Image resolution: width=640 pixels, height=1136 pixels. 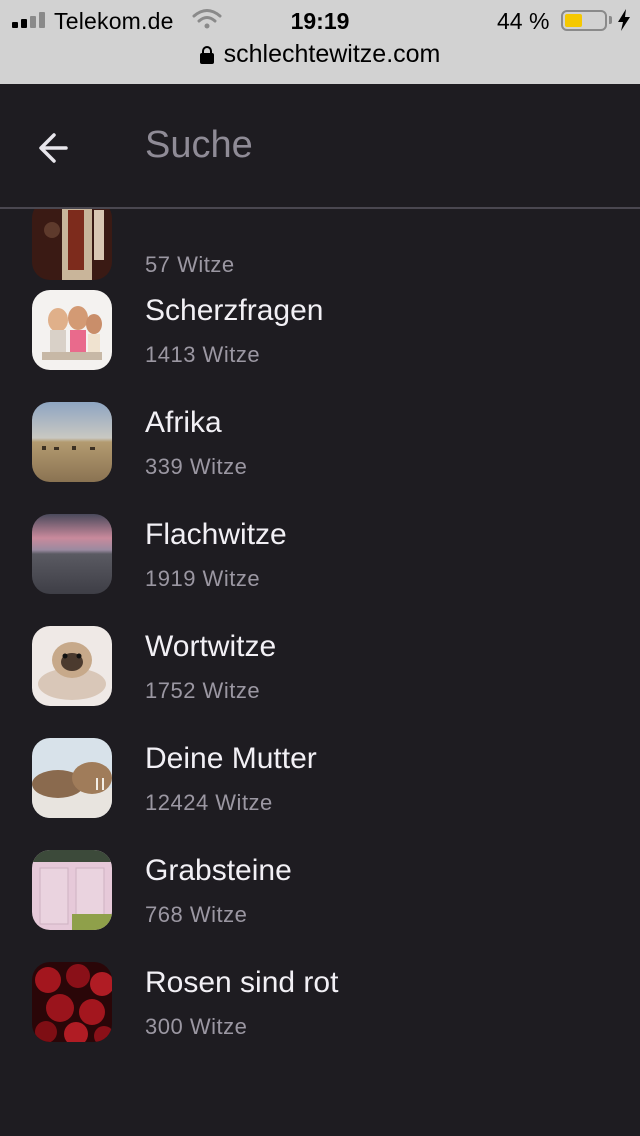 What do you see at coordinates (206, 54) in the screenshot?
I see `lock-icon` at bounding box center [206, 54].